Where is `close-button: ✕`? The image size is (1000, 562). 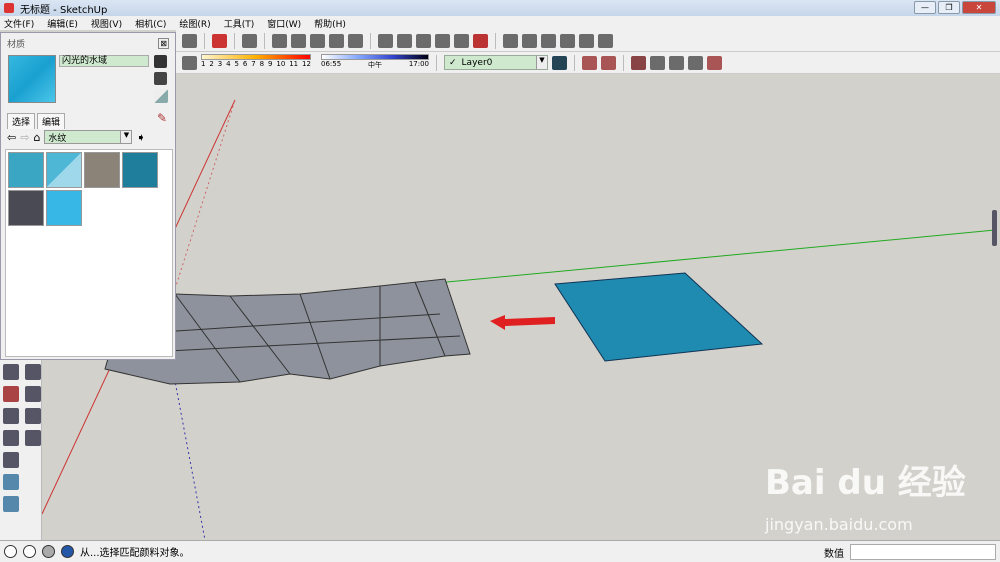 close-button: ✕ is located at coordinates (979, 7).